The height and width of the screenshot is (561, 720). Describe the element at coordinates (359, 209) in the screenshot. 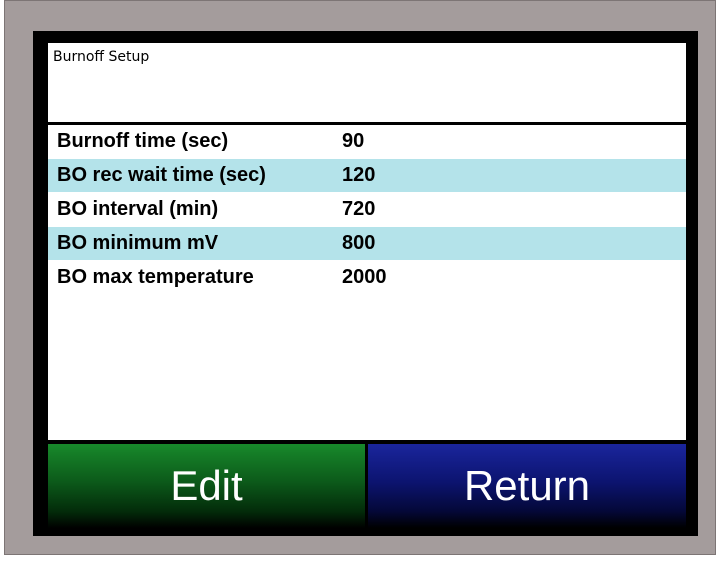

I see `setting-value: 720` at that location.